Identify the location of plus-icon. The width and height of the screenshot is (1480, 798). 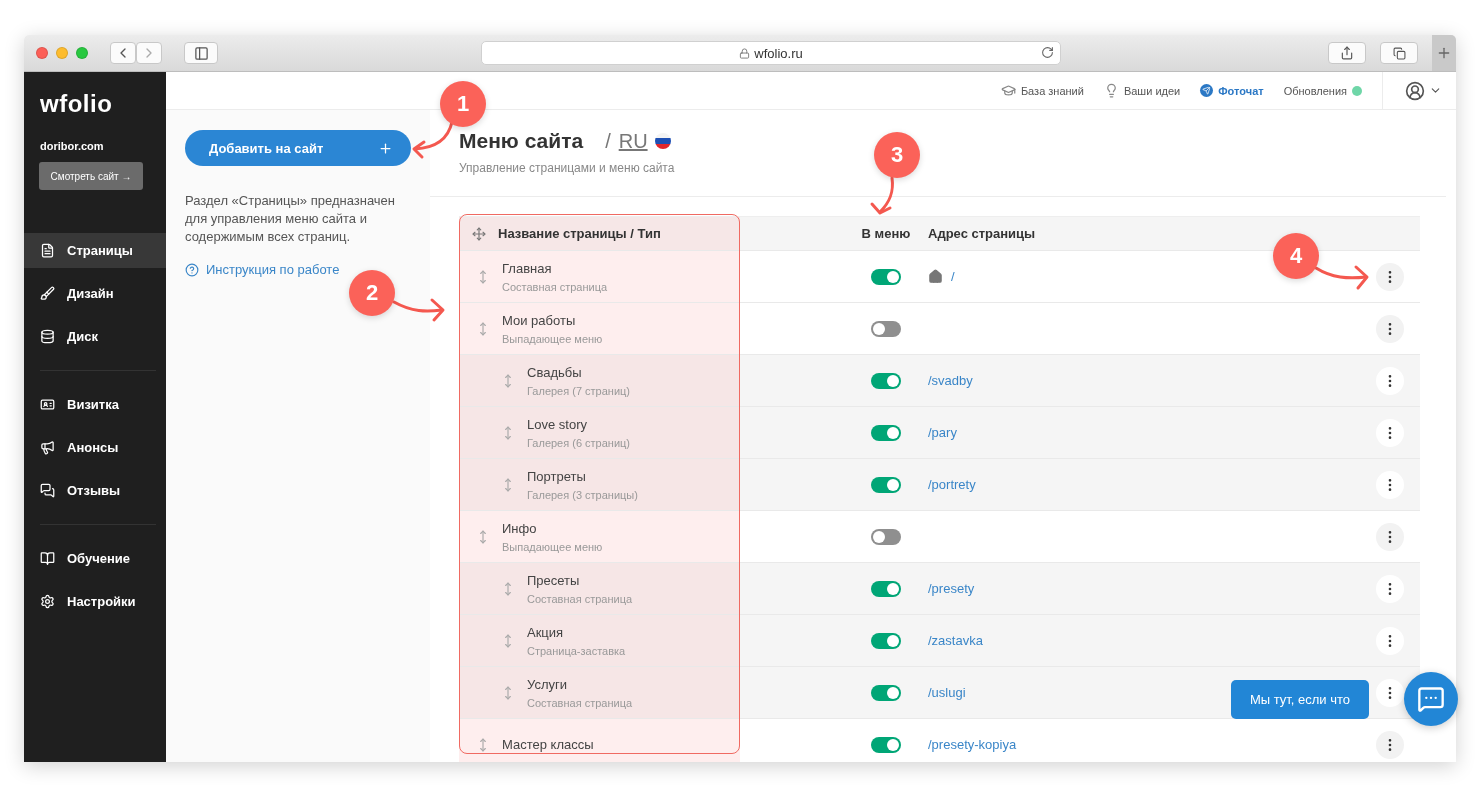
(1444, 53).